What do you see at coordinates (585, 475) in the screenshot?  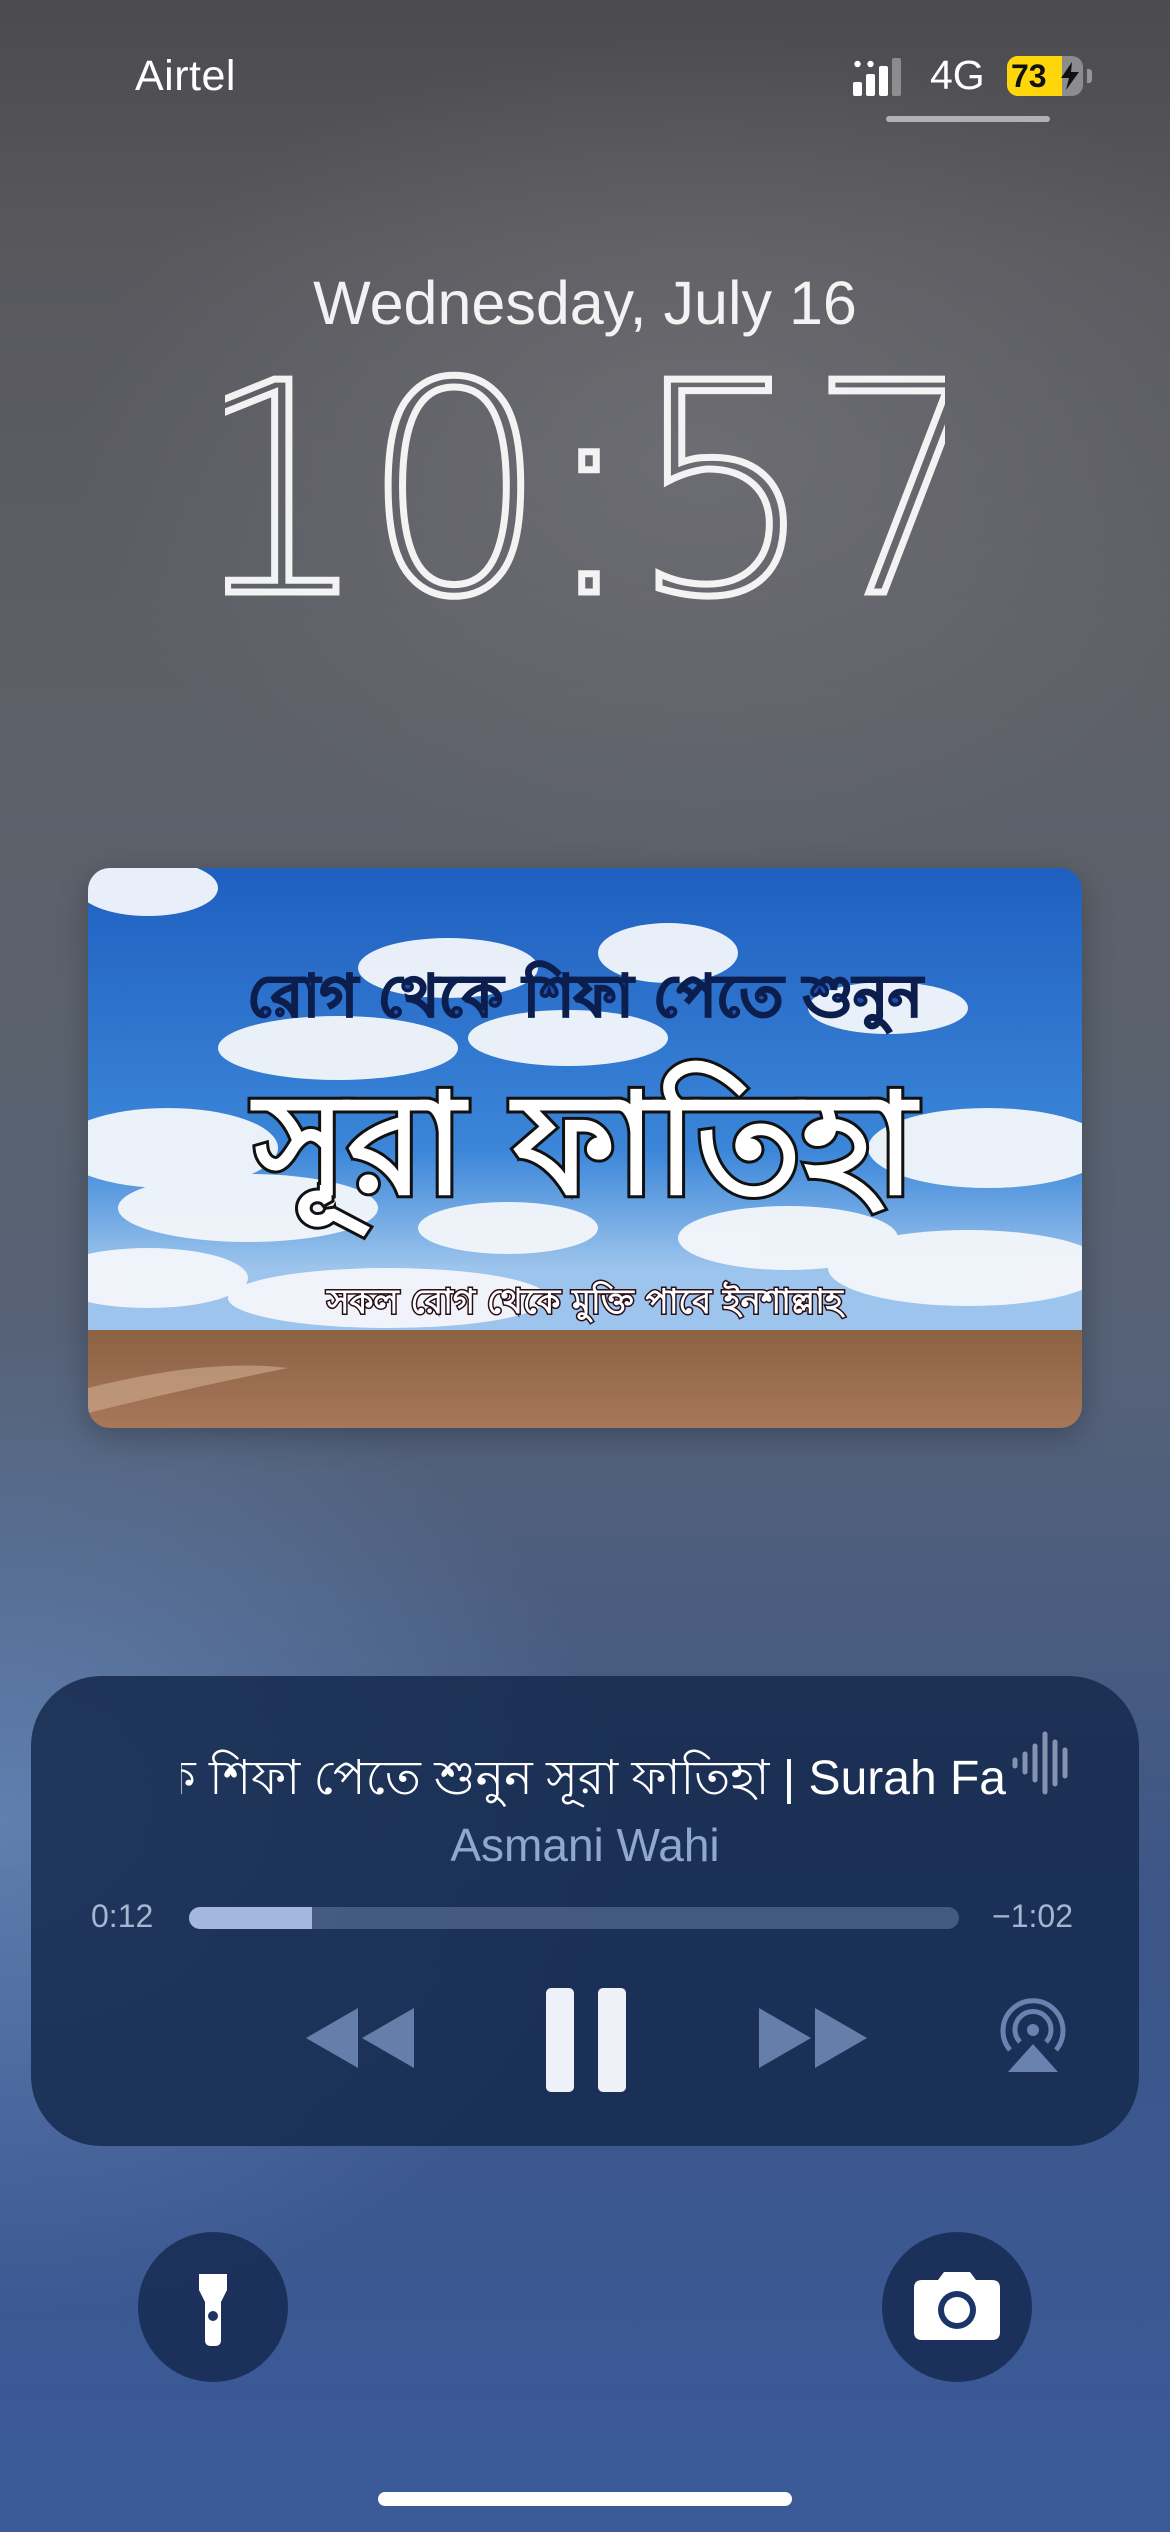 I see `lock-time-digits: 10:57` at bounding box center [585, 475].